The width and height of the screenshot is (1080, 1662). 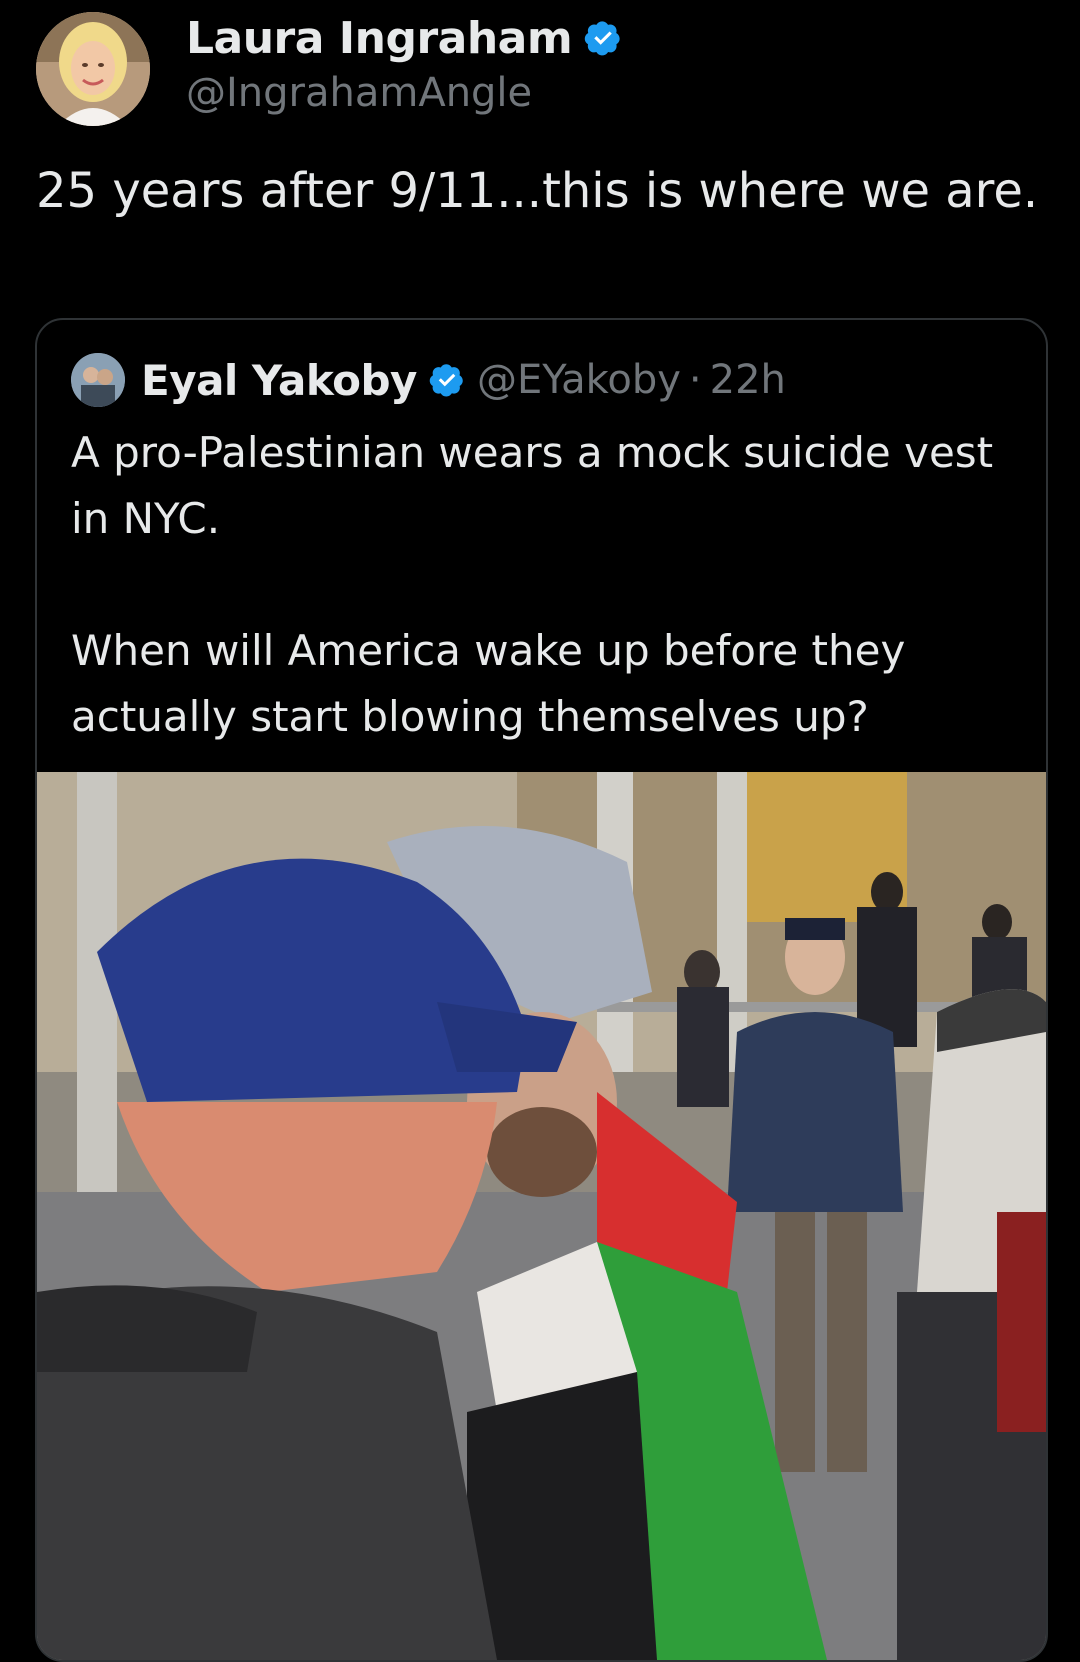 What do you see at coordinates (379, 38) in the screenshot?
I see `author-name: Laura Ingraham` at bounding box center [379, 38].